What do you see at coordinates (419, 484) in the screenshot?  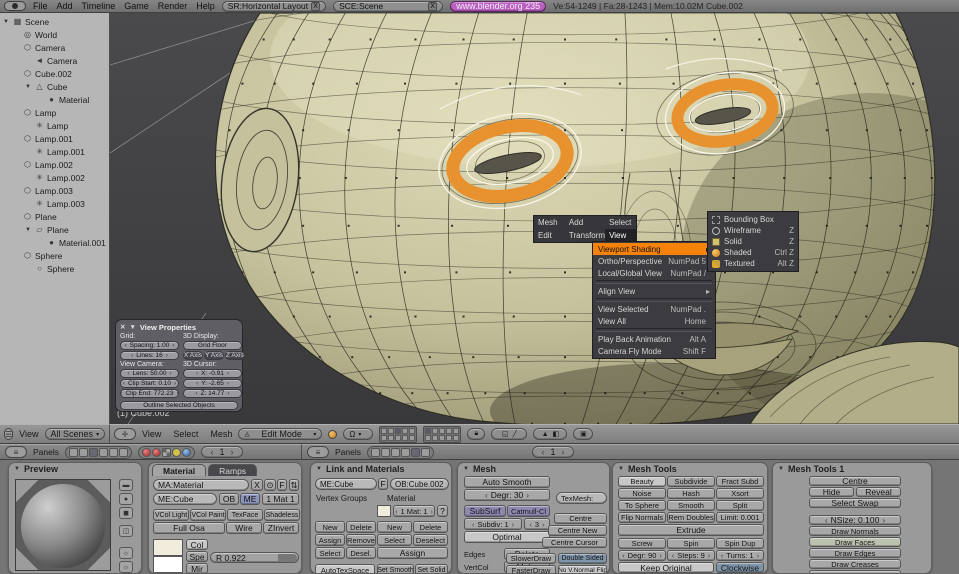 I see `ob-name-field: OB:Cube.002` at bounding box center [419, 484].